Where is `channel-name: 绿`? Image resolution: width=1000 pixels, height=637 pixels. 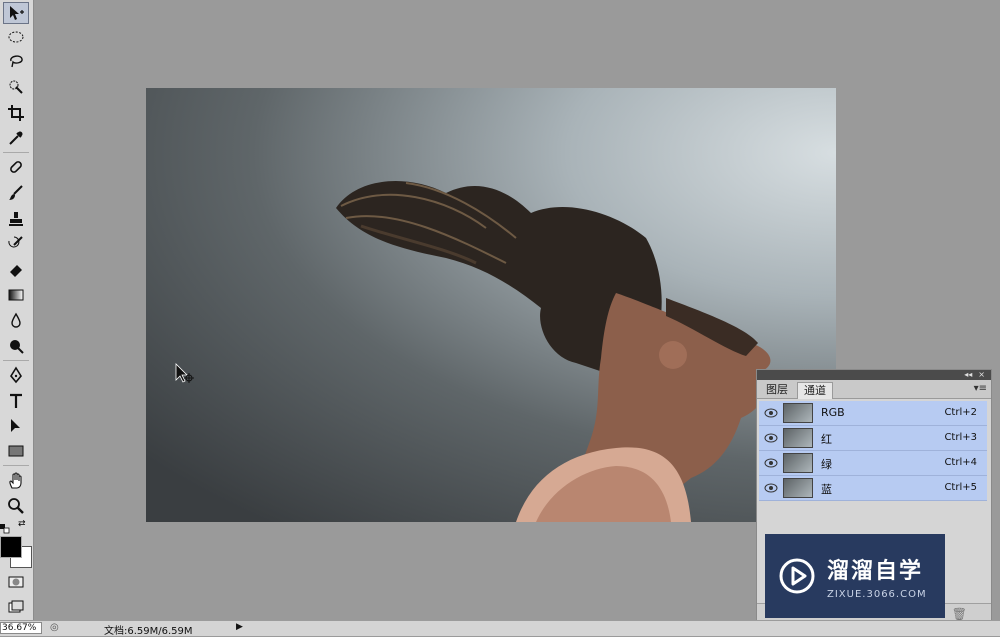
channel-name: 绿 is located at coordinates (826, 464).